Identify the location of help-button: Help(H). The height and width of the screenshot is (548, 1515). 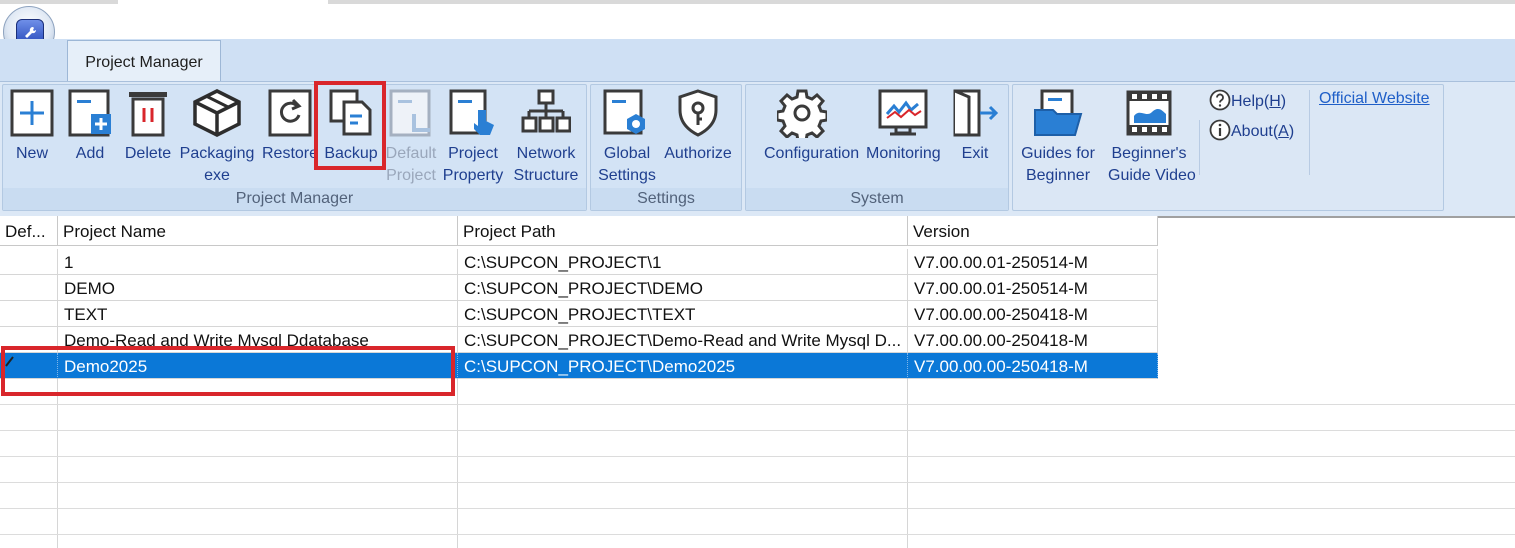
(1247, 100).